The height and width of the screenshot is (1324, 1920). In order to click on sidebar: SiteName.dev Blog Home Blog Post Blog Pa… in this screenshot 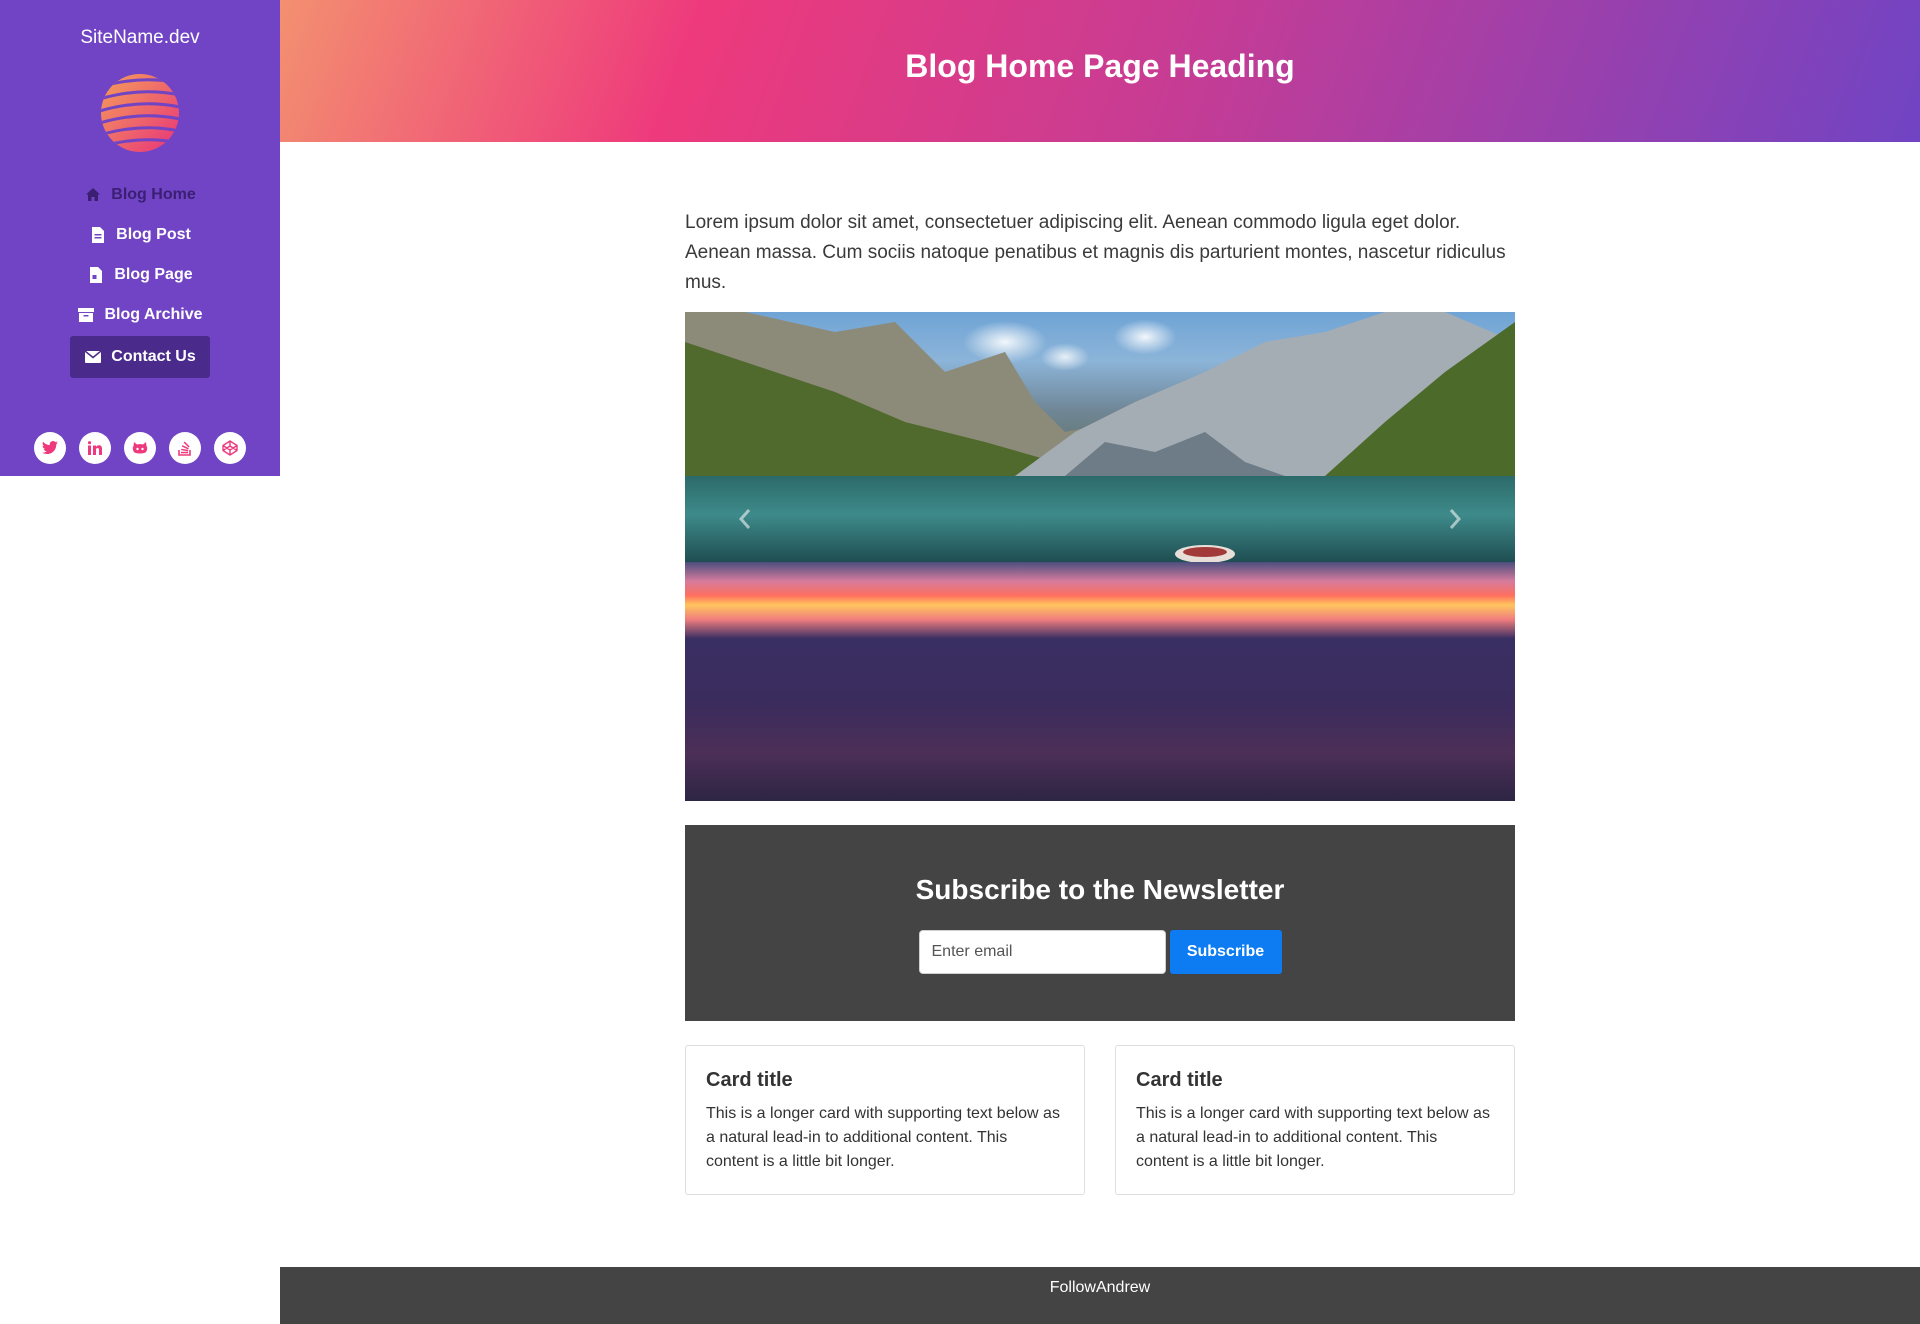, I will do `click(140, 238)`.